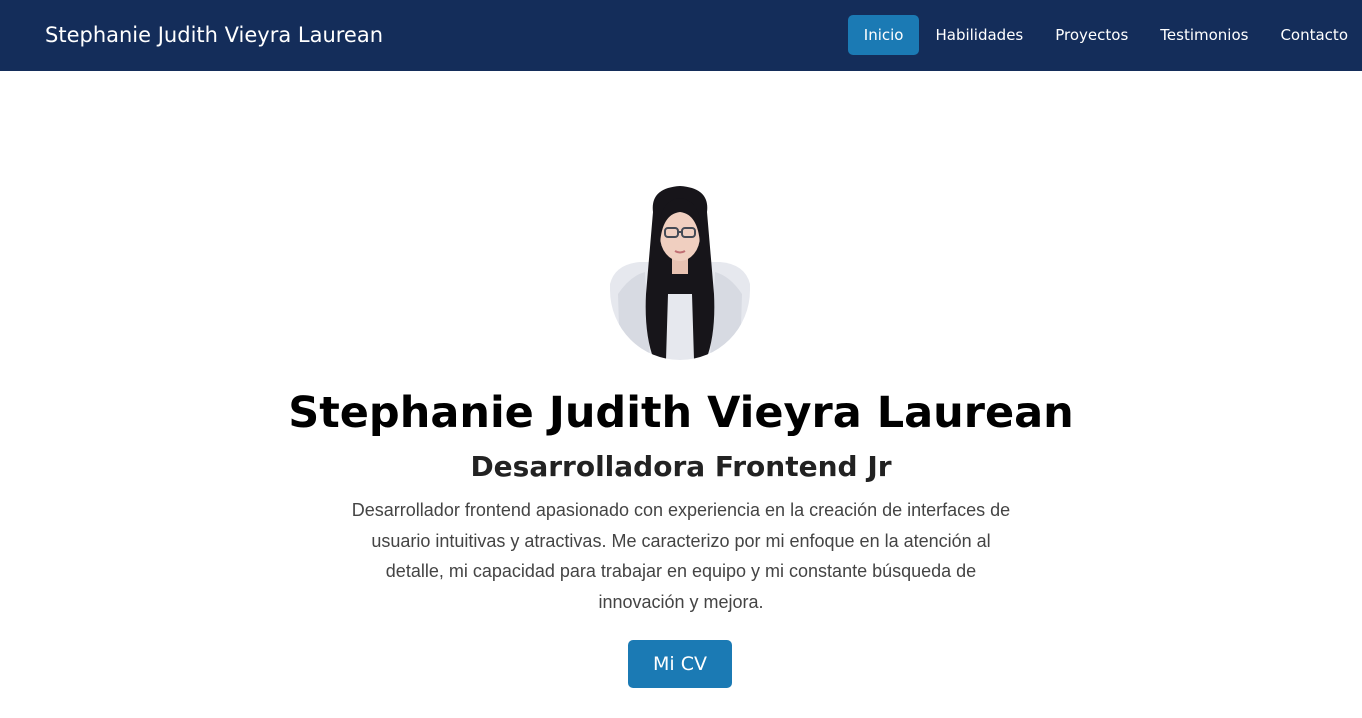 The height and width of the screenshot is (718, 1362). What do you see at coordinates (1204, 35) in the screenshot?
I see `nav-link-testimonios: Testimonios` at bounding box center [1204, 35].